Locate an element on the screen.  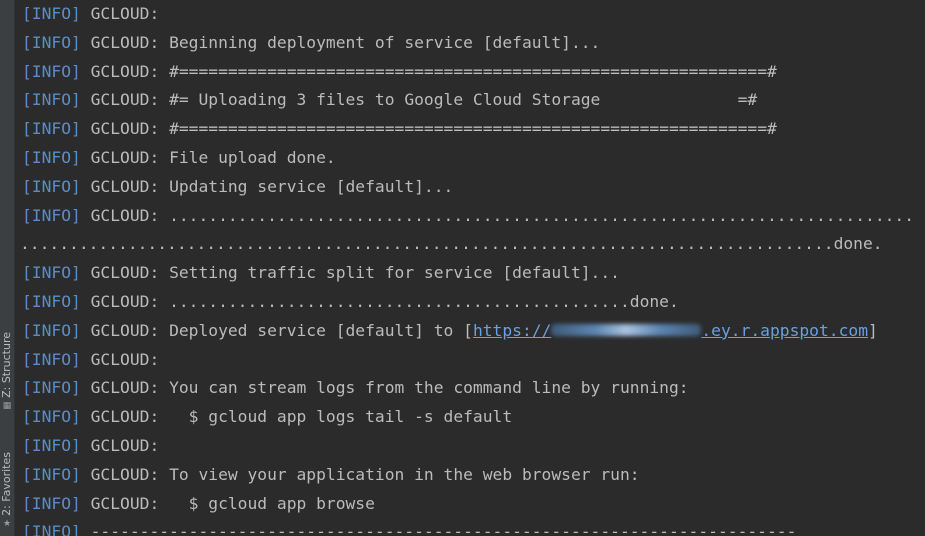
log-message: File upload done. is located at coordinates (252, 157).